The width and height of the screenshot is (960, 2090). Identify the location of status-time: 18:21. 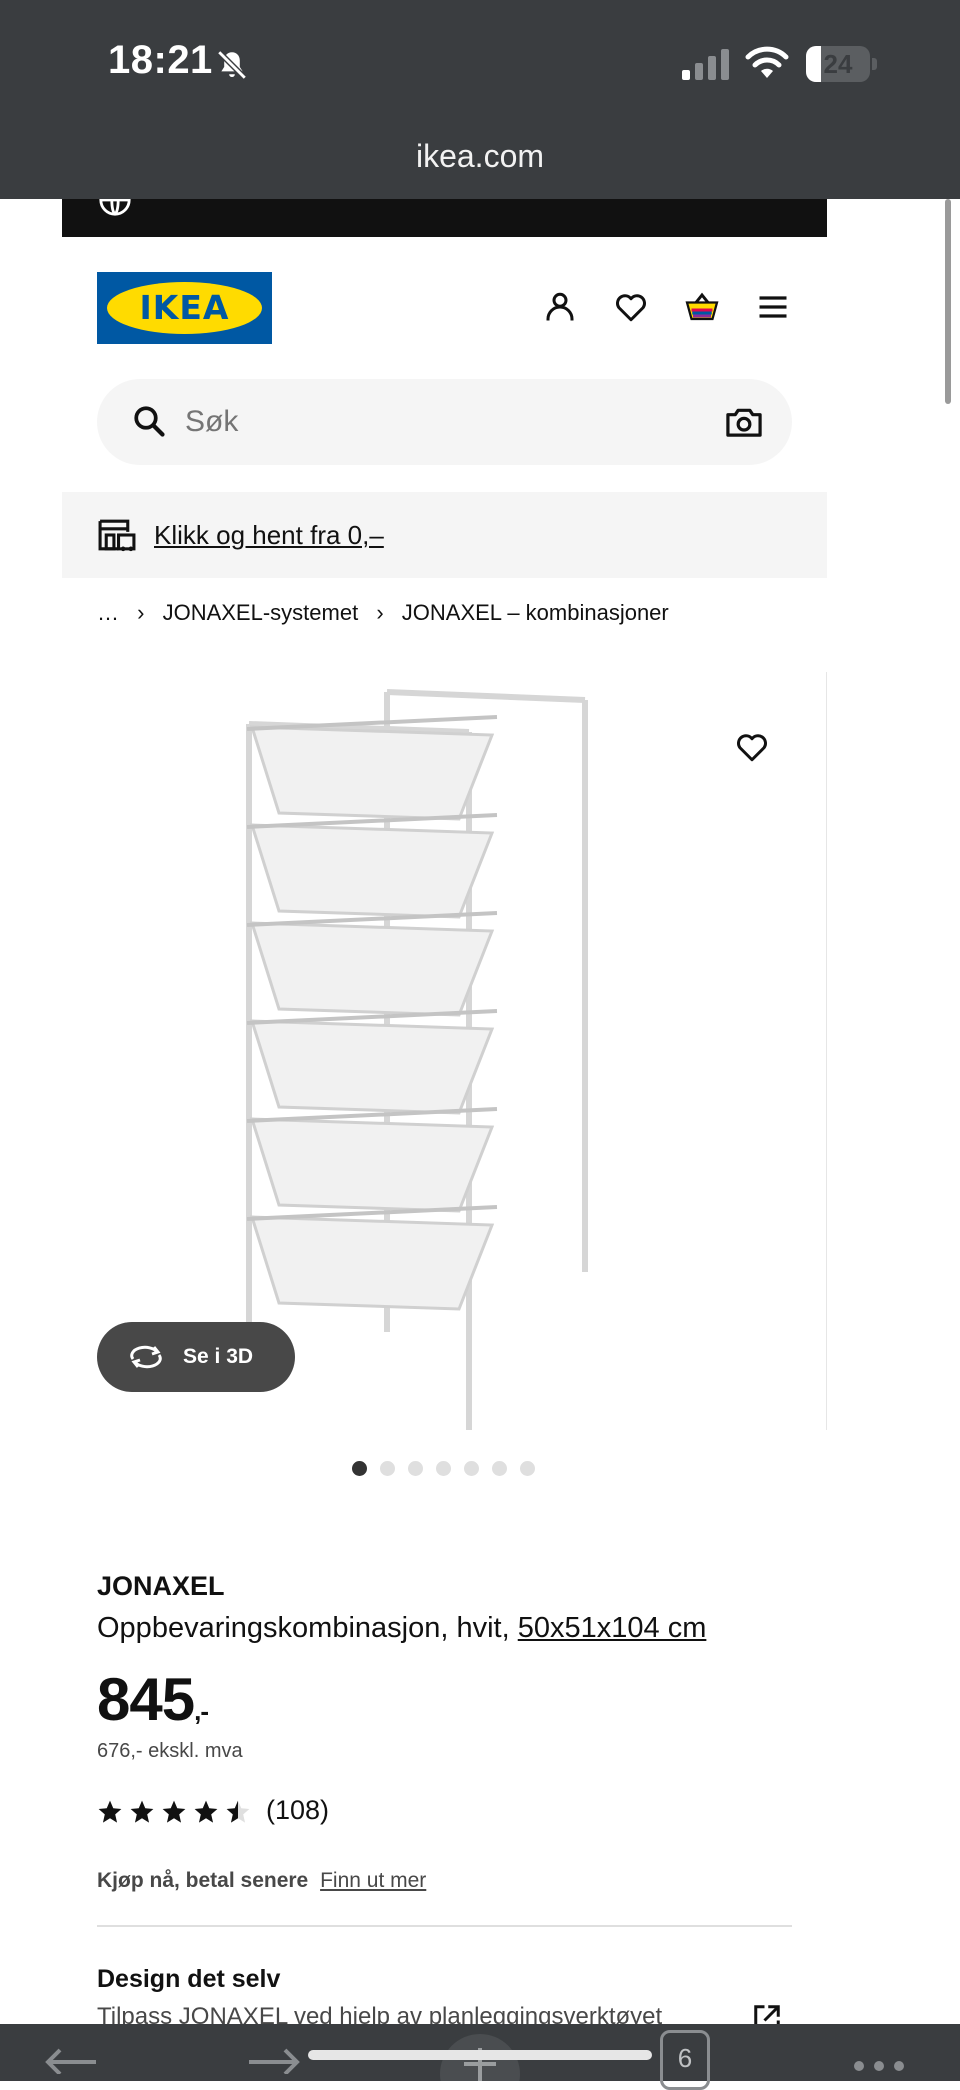
(160, 60).